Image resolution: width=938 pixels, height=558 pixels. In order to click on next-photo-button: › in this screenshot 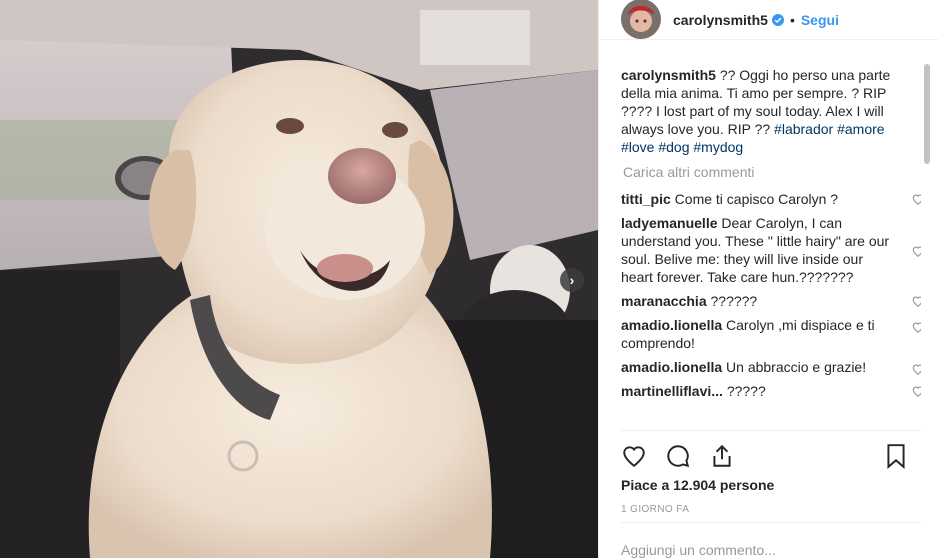, I will do `click(572, 280)`.